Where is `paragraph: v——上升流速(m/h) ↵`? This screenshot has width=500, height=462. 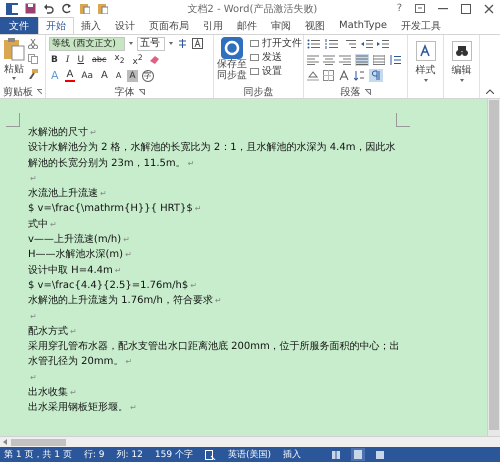
paragraph: v——上升流速(m/h) ↵ is located at coordinates (79, 240).